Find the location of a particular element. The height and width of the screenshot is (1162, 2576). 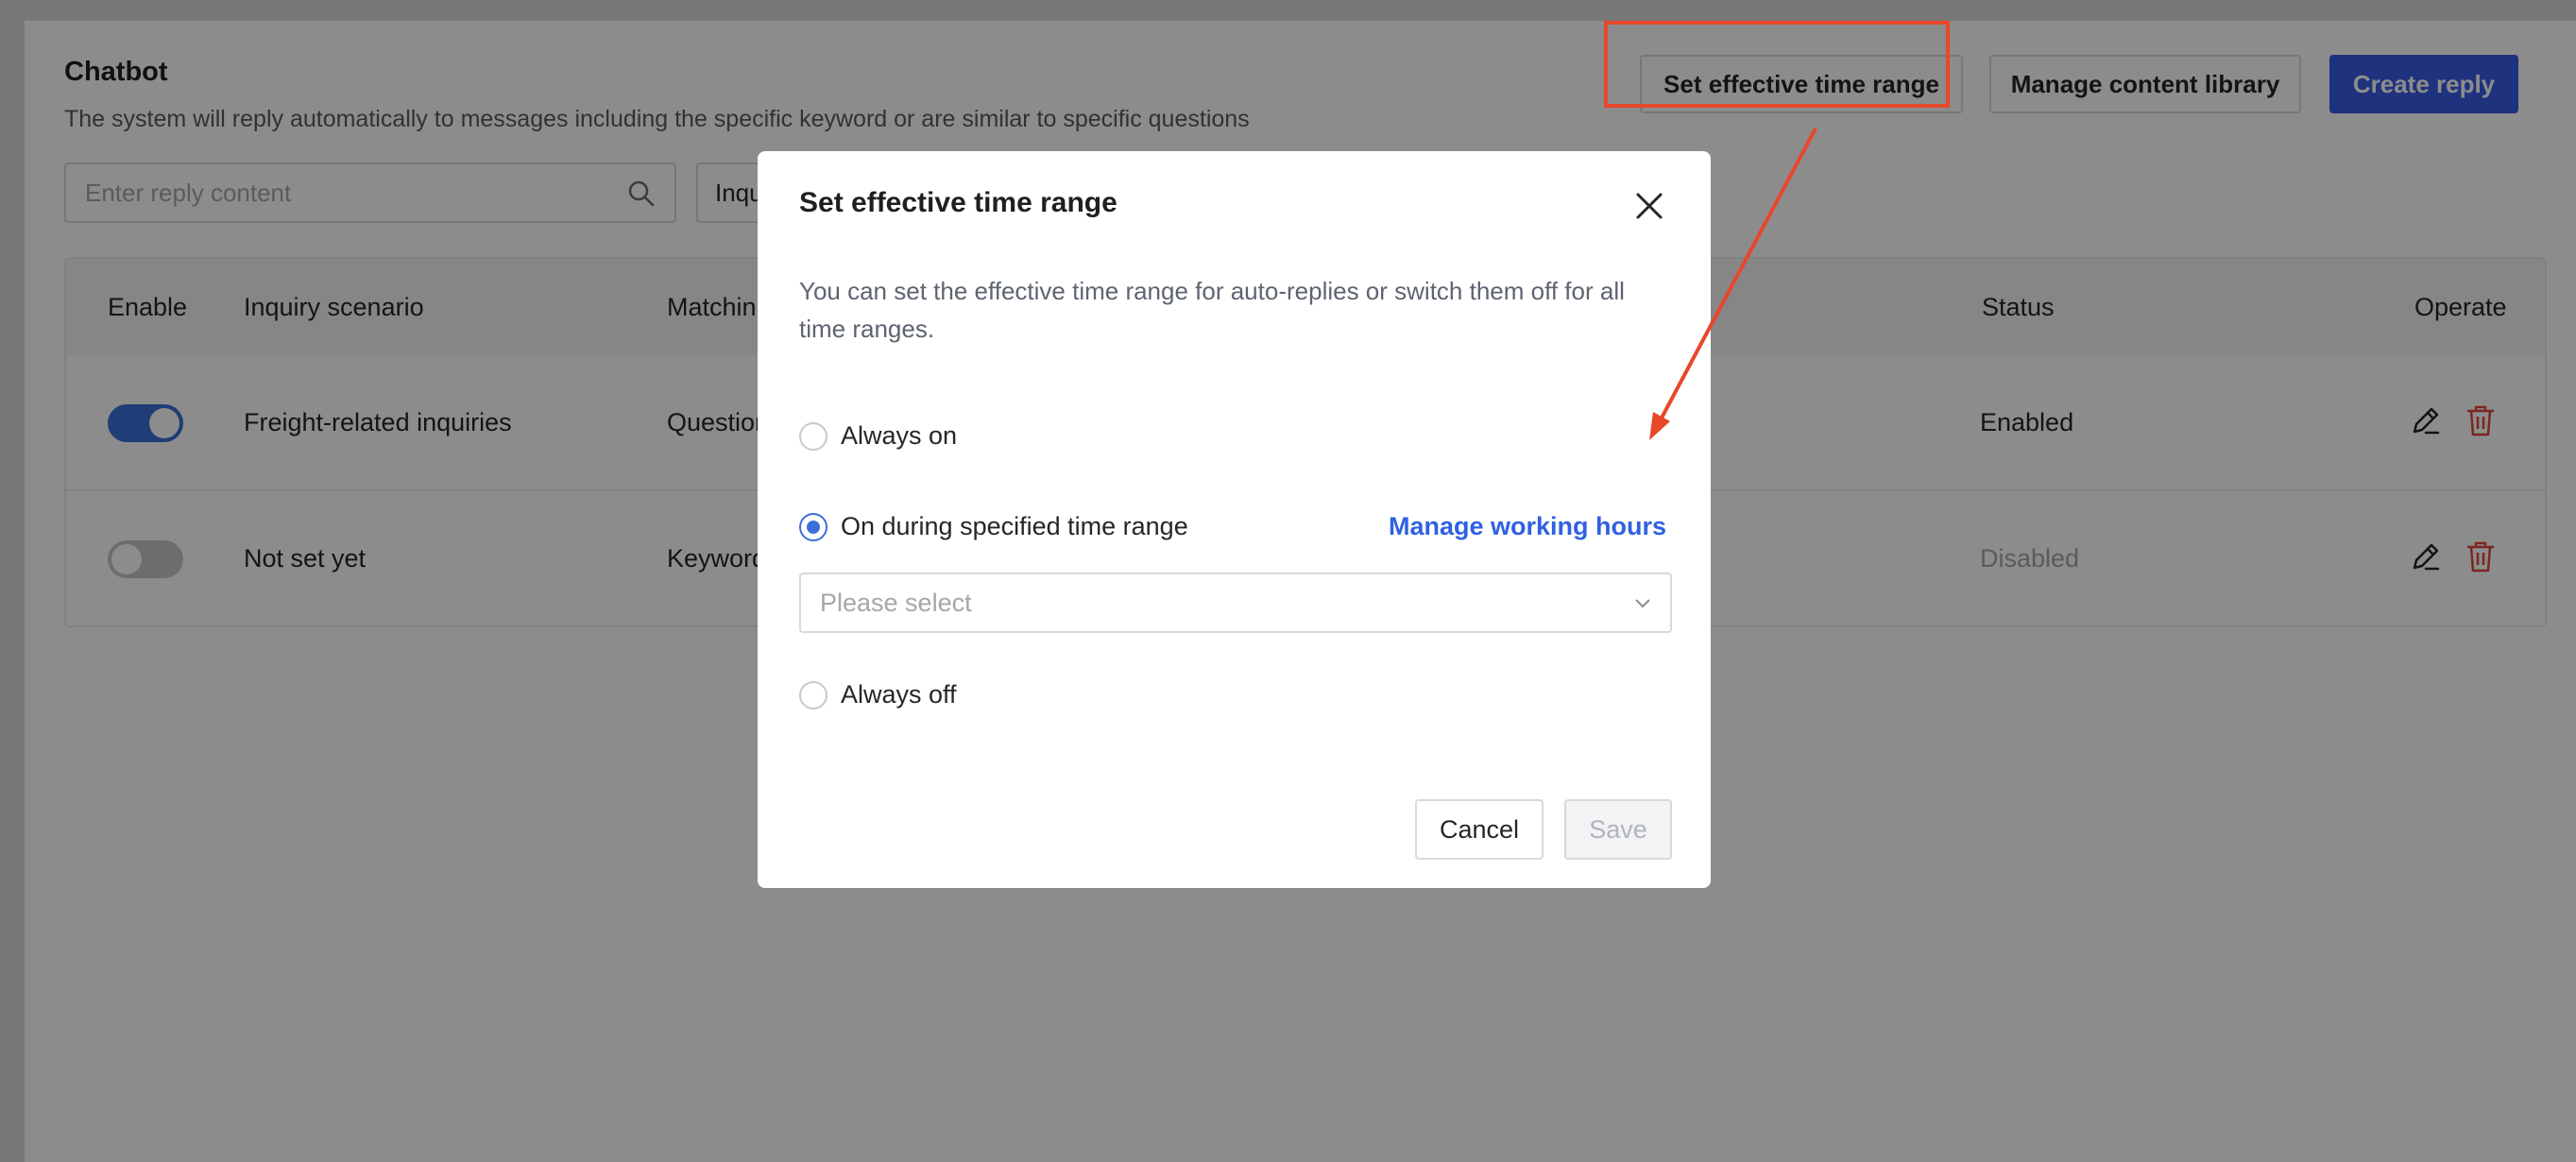

cancel-button: Cancel is located at coordinates (1480, 829).